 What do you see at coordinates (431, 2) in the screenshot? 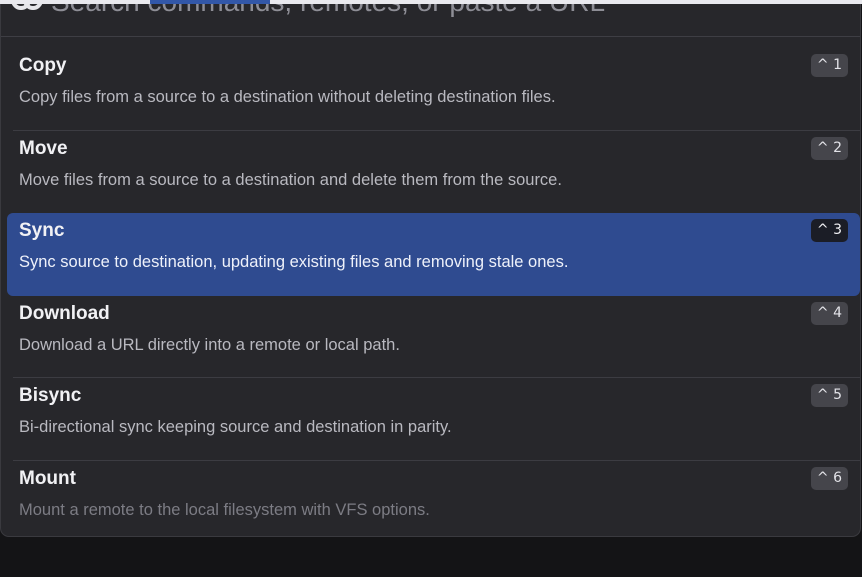
I see `window-top-edge` at bounding box center [431, 2].